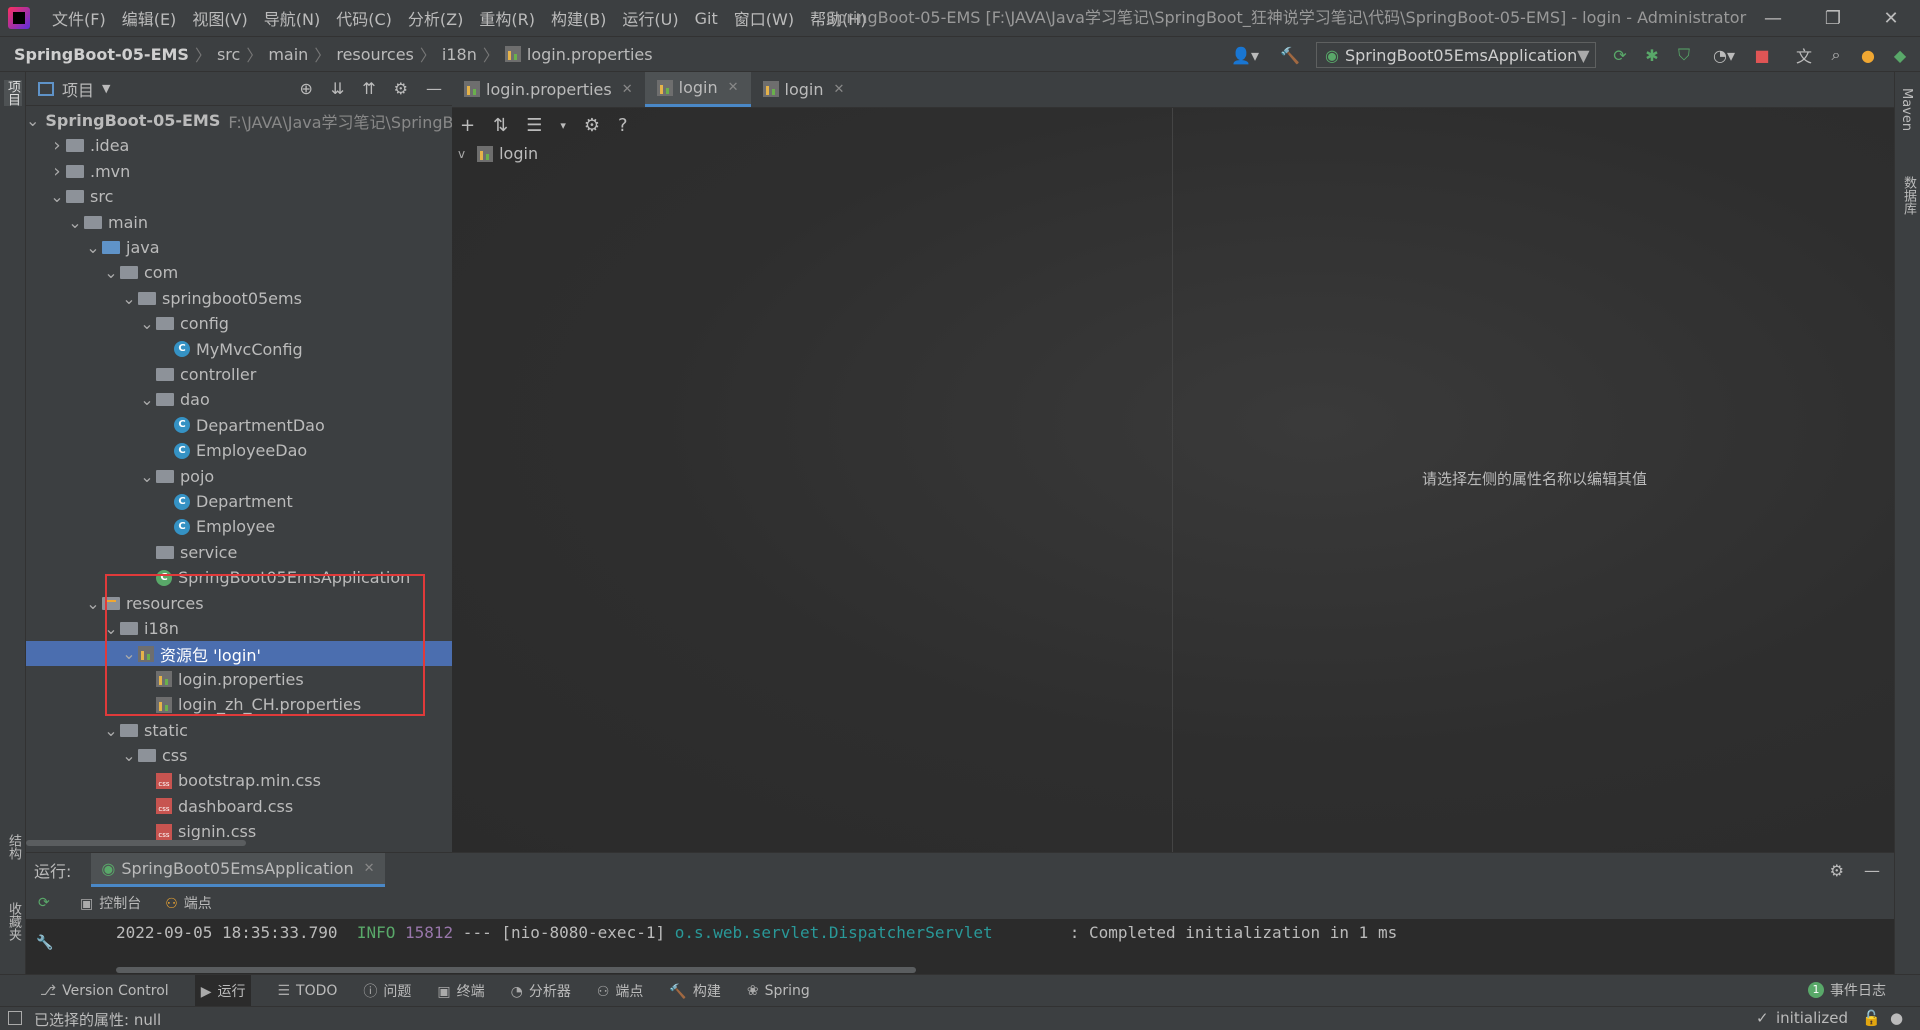  Describe the element at coordinates (239, 323) in the screenshot. I see `tree-node: ⌄ config` at that location.